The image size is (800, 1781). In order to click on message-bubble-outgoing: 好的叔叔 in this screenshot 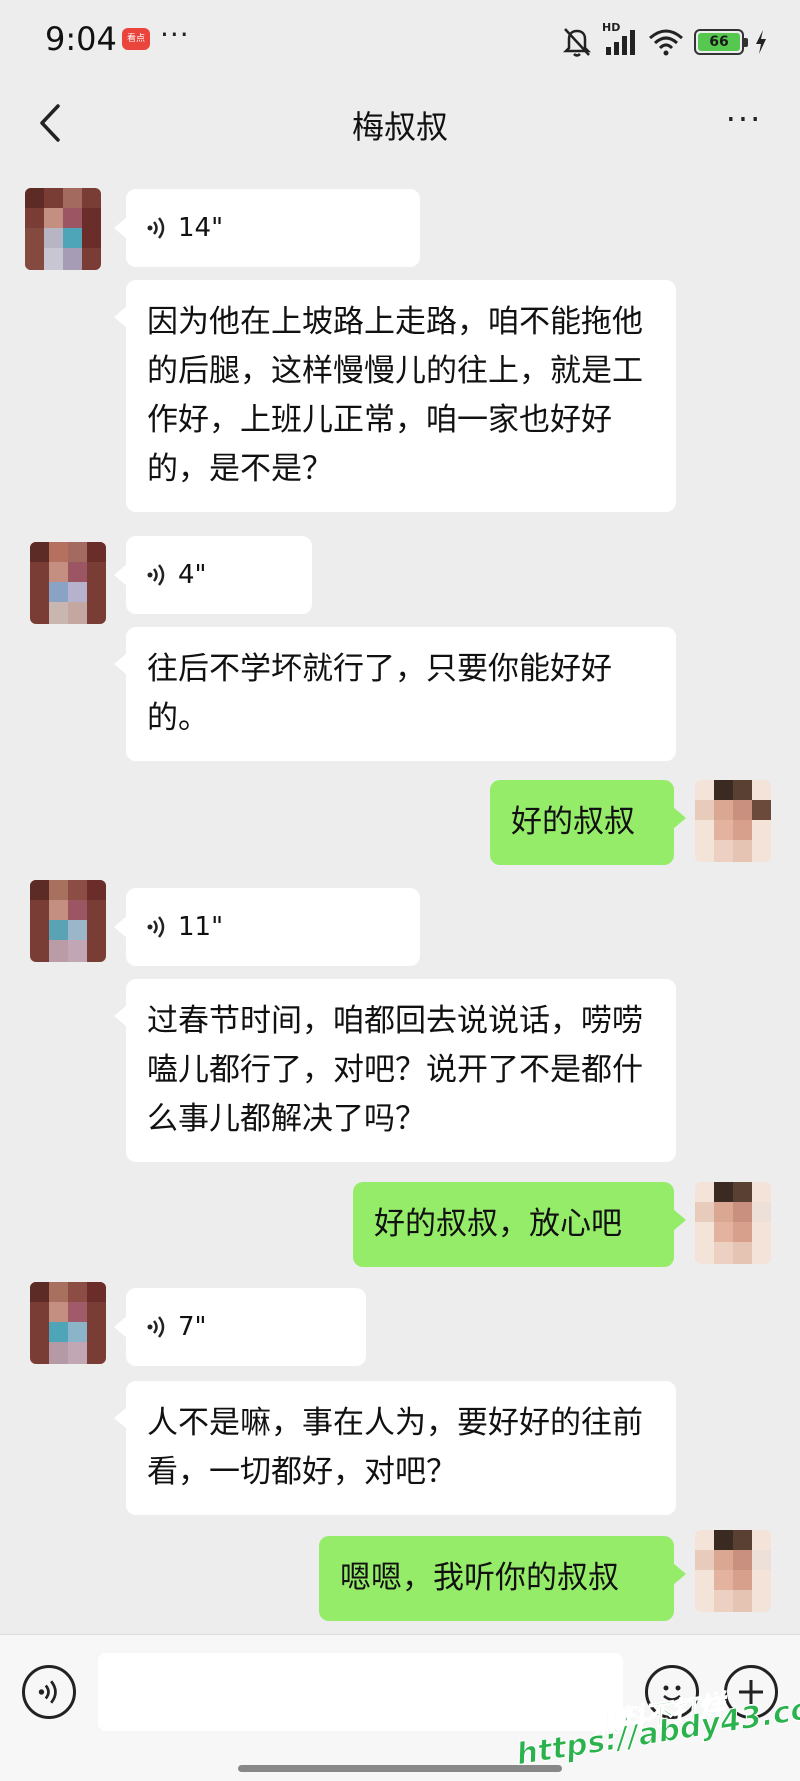, I will do `click(588, 822)`.